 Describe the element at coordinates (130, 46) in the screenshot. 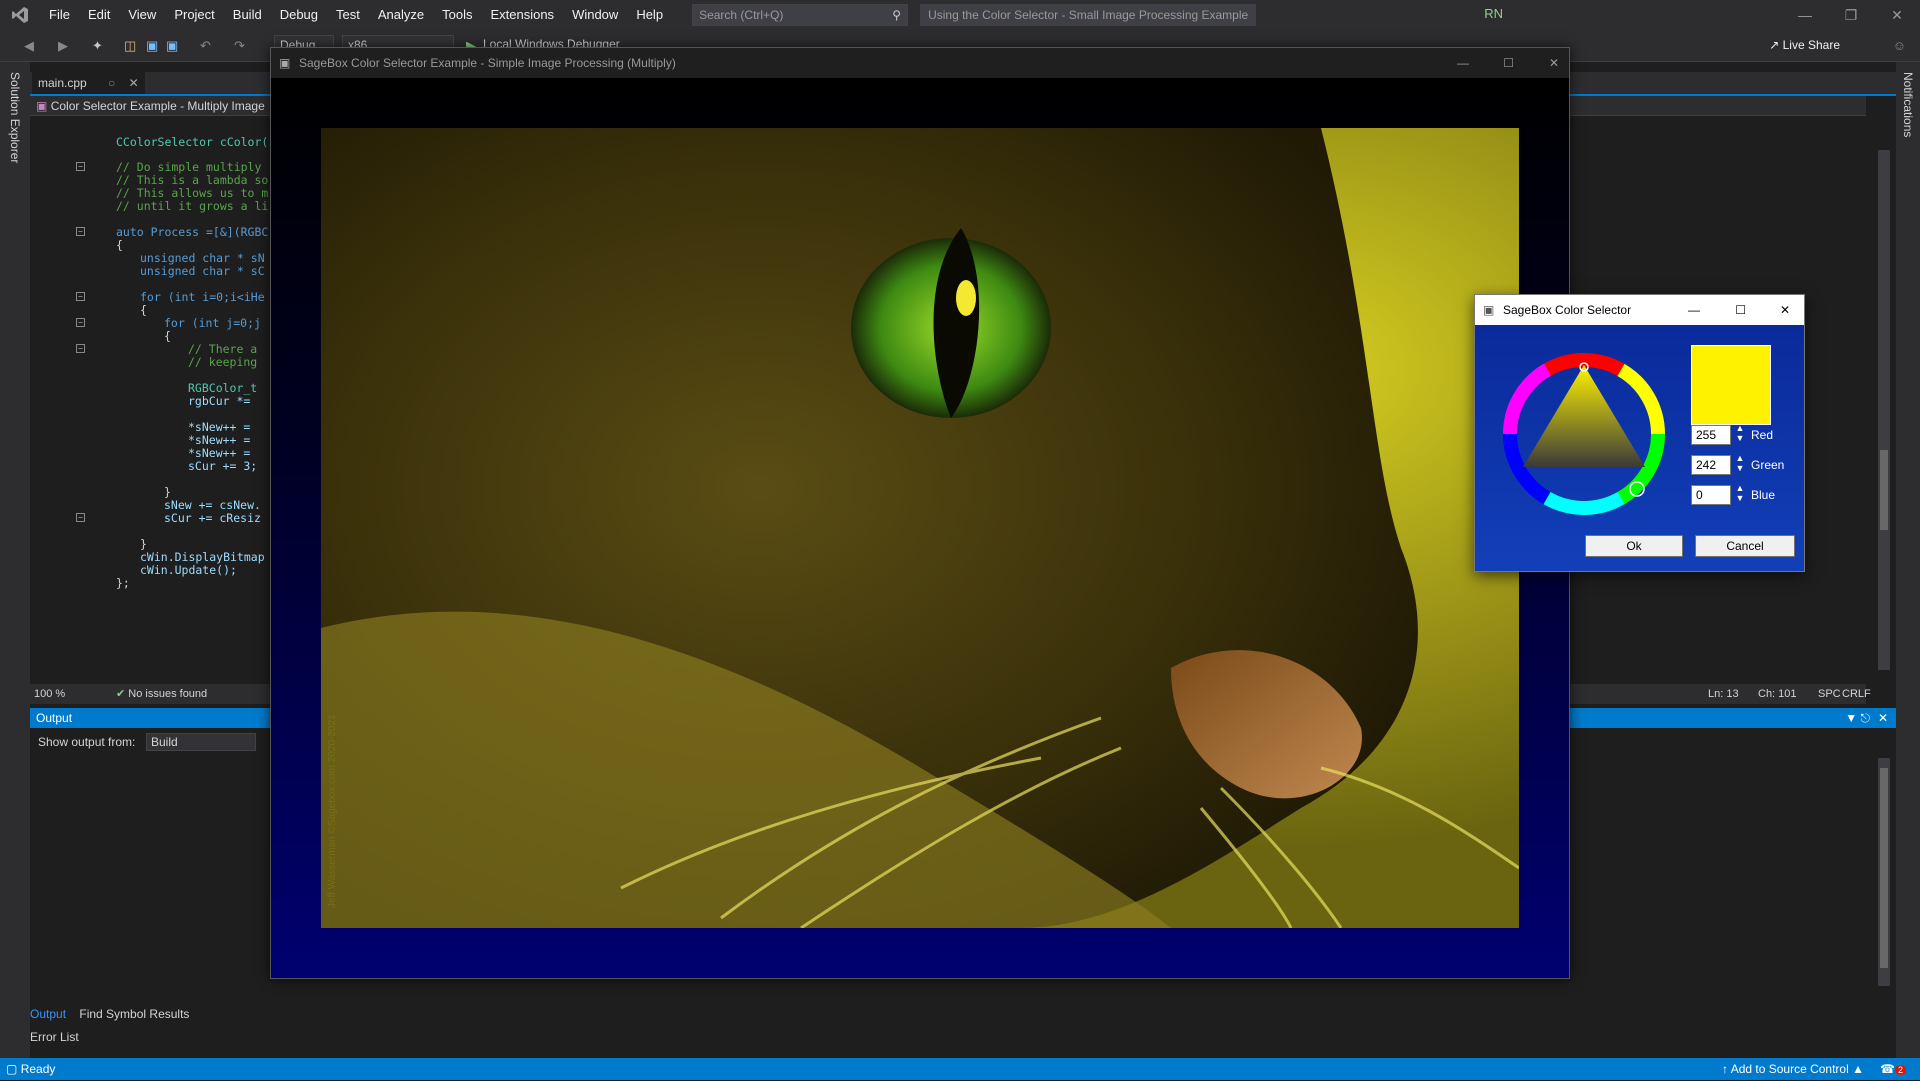

I see `open-icon: ◫` at that location.